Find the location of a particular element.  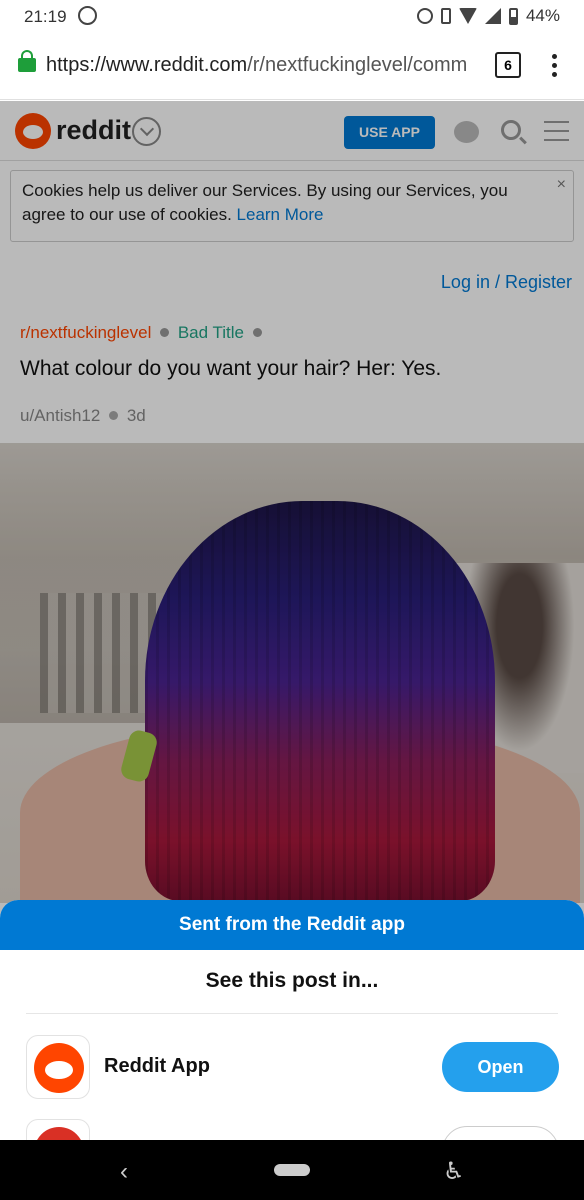

system-nav-bar: ‹ ♿ is located at coordinates (292, 1170).